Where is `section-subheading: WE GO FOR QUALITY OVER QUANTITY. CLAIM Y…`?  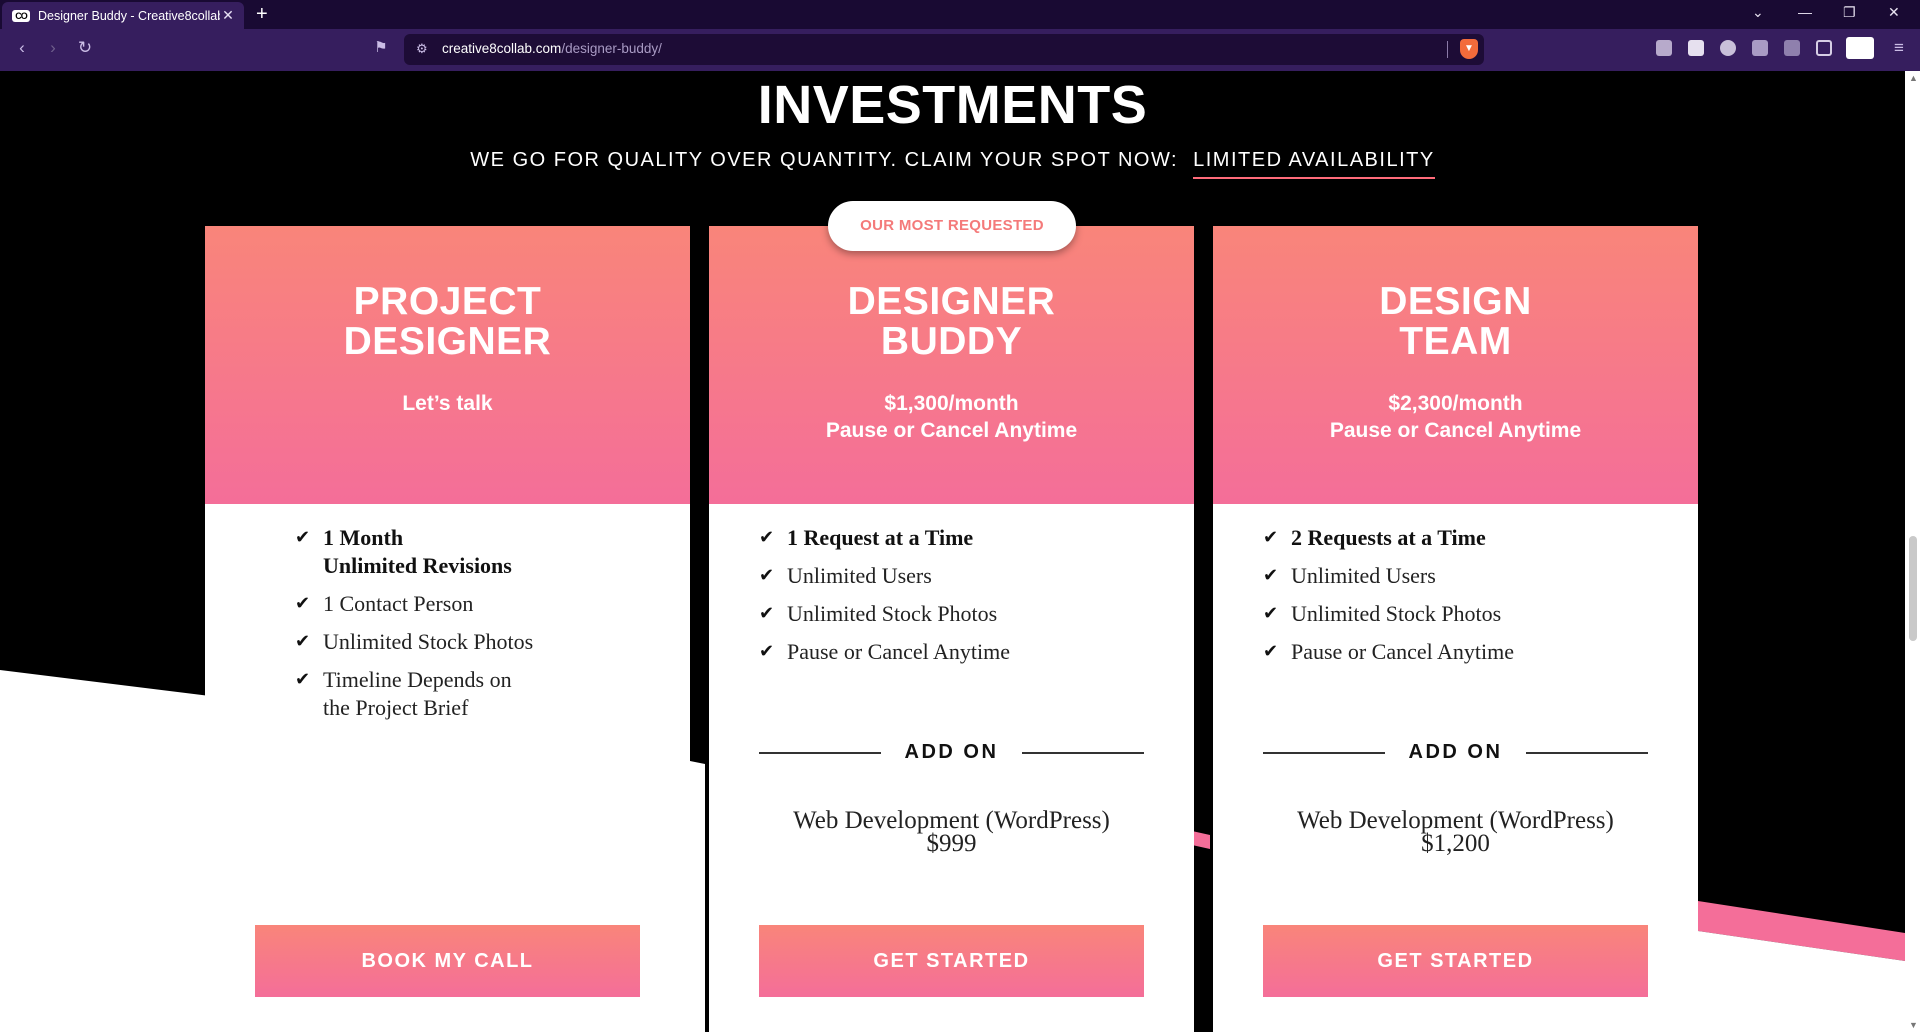 section-subheading: WE GO FOR QUALITY OVER QUANTITY. CLAIM Y… is located at coordinates (952, 164).